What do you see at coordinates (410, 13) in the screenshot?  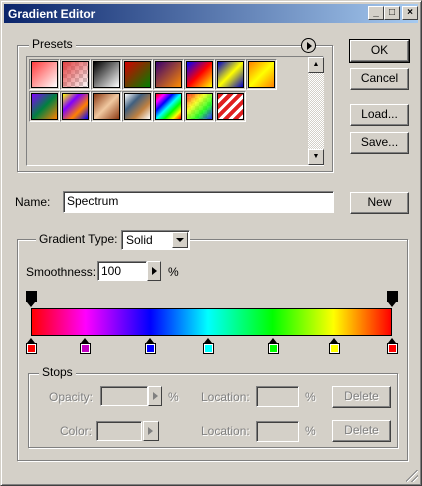 I see `close-button: ×` at bounding box center [410, 13].